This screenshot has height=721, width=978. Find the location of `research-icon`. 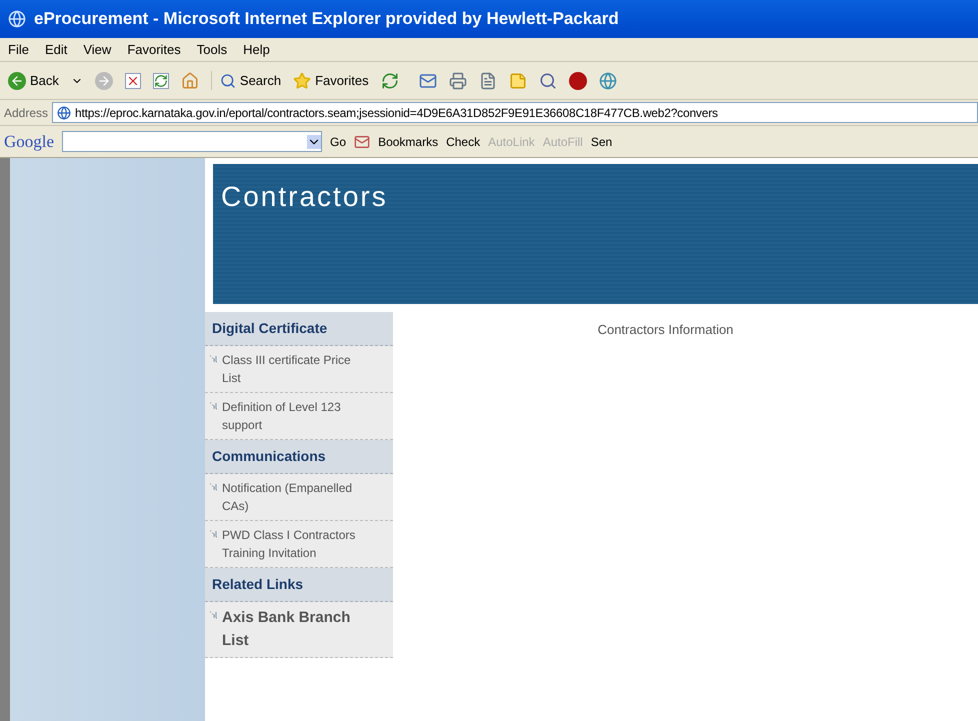

research-icon is located at coordinates (547, 81).